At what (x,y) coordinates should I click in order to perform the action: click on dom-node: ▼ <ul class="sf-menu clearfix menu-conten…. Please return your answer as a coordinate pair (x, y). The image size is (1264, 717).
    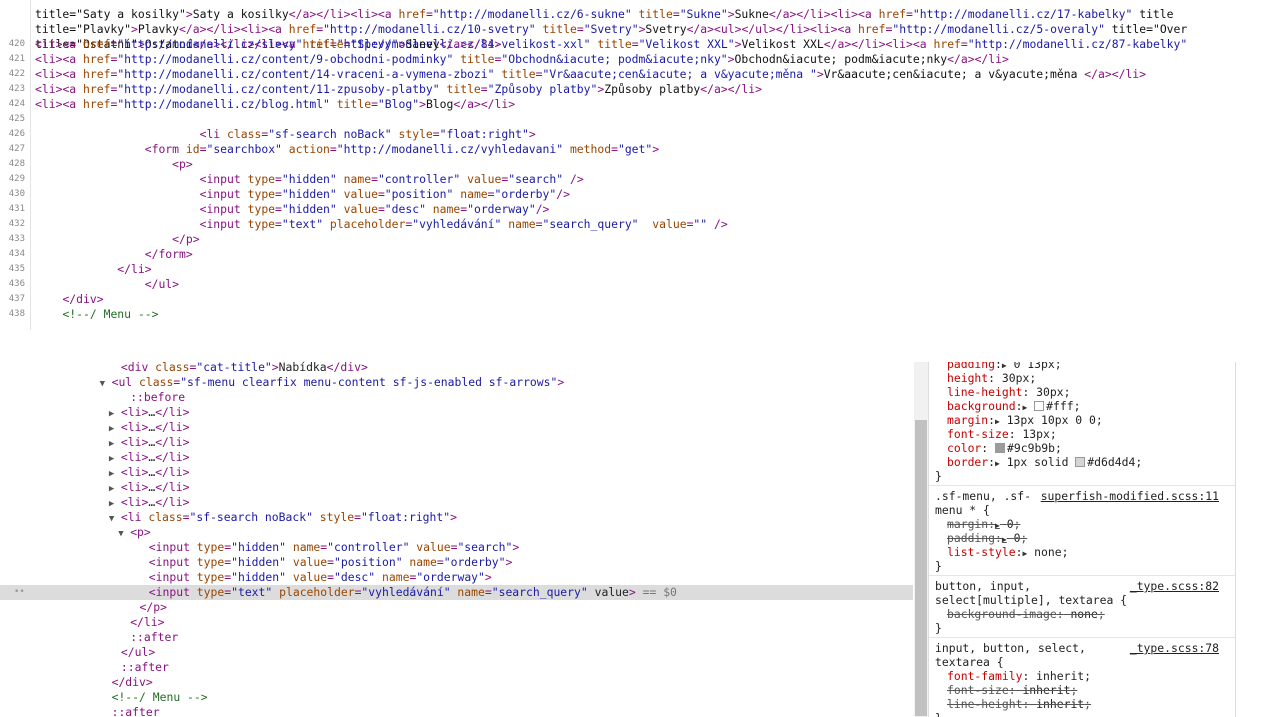
    Looking at the image, I should click on (456, 382).